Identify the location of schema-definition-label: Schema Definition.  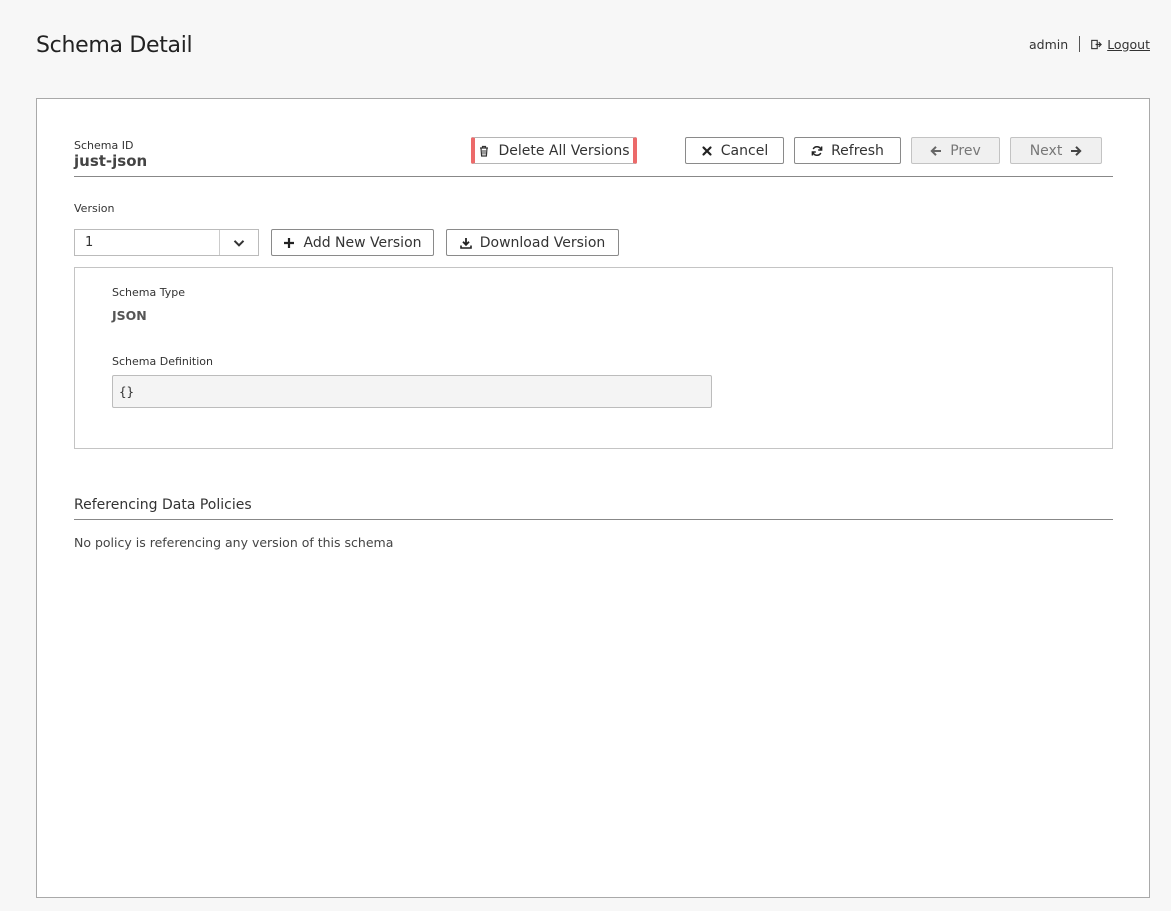
(162, 361).